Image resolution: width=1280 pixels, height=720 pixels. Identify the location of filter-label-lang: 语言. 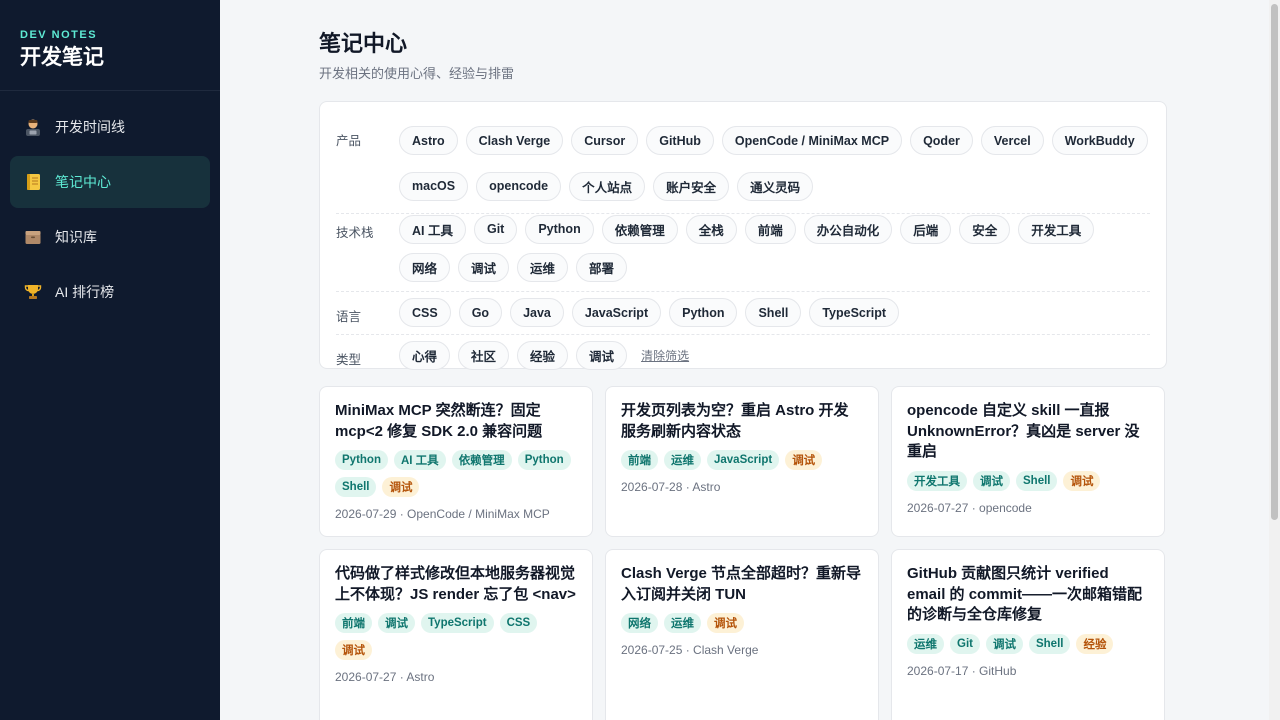
(349, 317).